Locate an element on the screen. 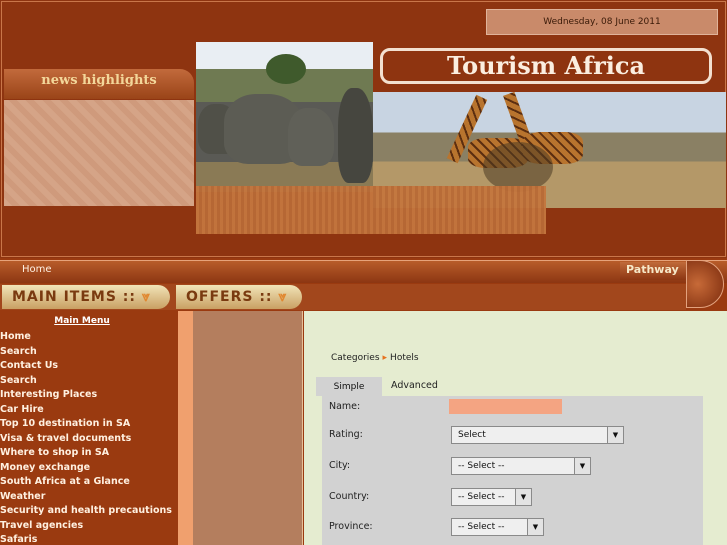 The image size is (727, 545). elephants-photo is located at coordinates (284, 117).